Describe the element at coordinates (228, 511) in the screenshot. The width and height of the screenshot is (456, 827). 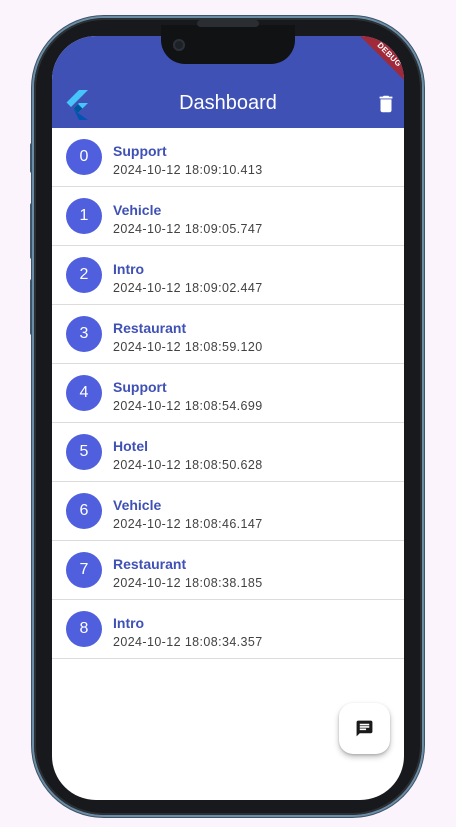
I see `list-item: 6 Vehicle 2024-10-12 18:08:46.147` at that location.